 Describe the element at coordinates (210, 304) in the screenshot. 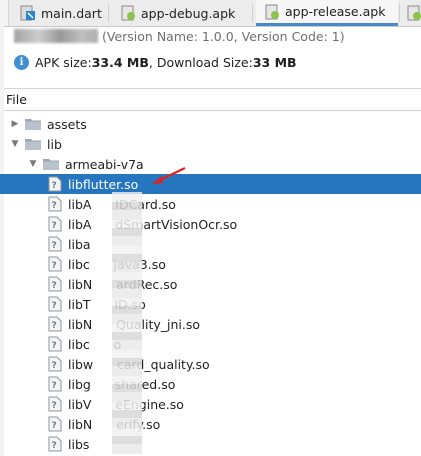

I see `tree-file-row: ? libT ID.so` at that location.